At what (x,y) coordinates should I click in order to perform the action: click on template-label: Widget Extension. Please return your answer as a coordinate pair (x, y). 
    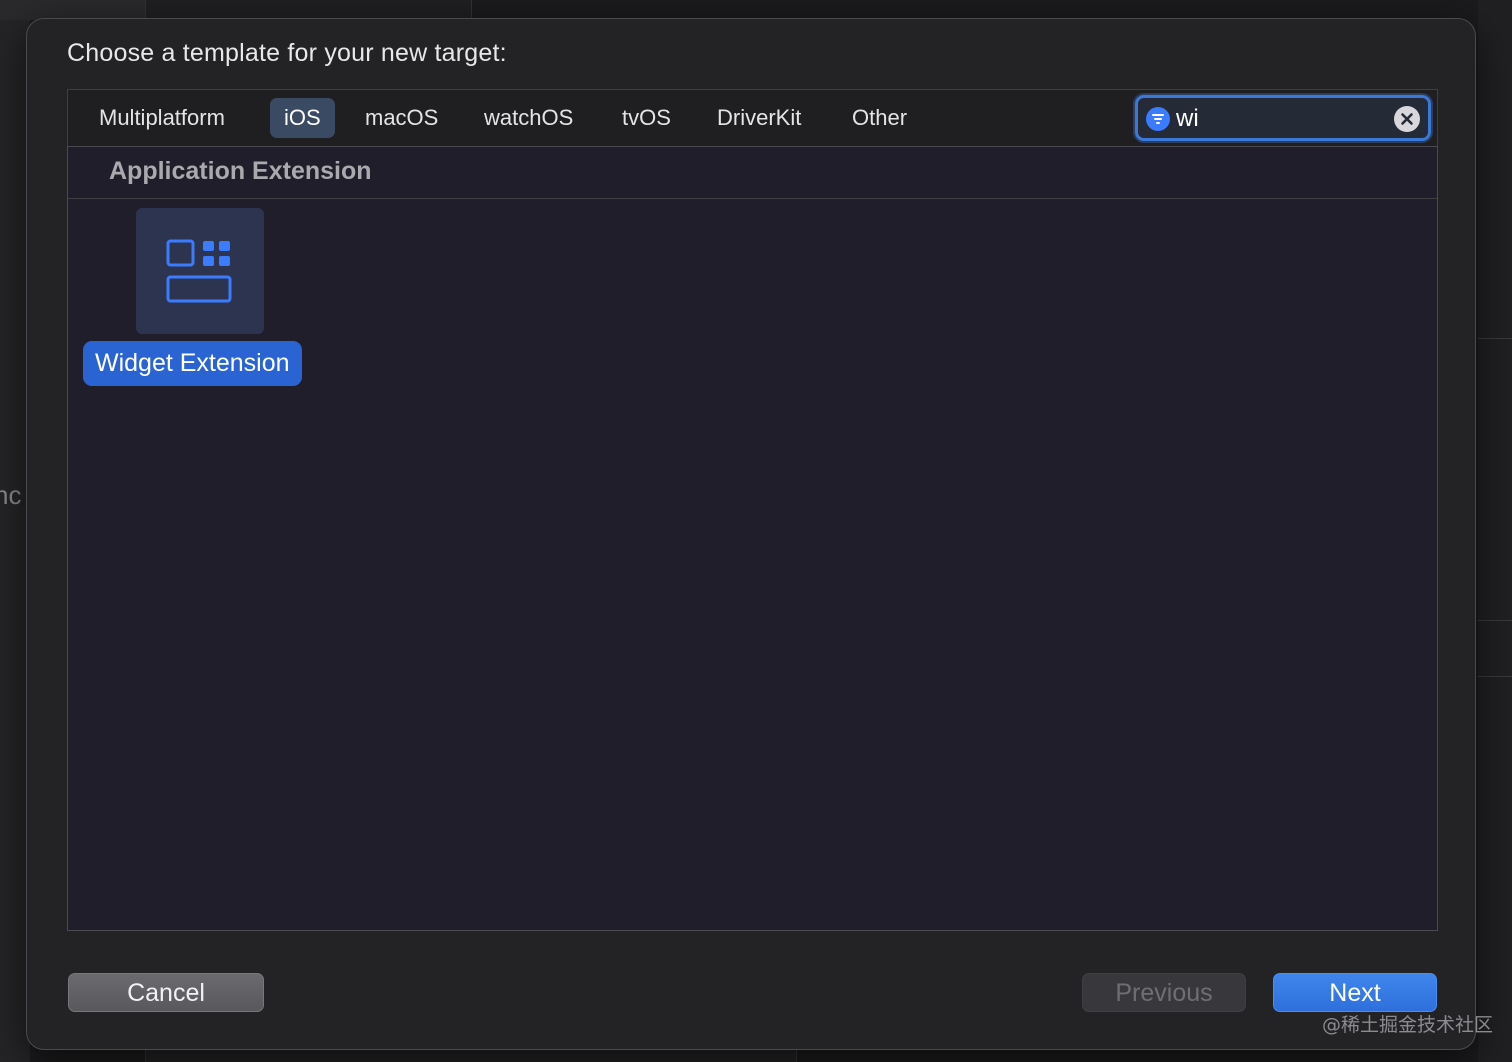
    Looking at the image, I should click on (192, 363).